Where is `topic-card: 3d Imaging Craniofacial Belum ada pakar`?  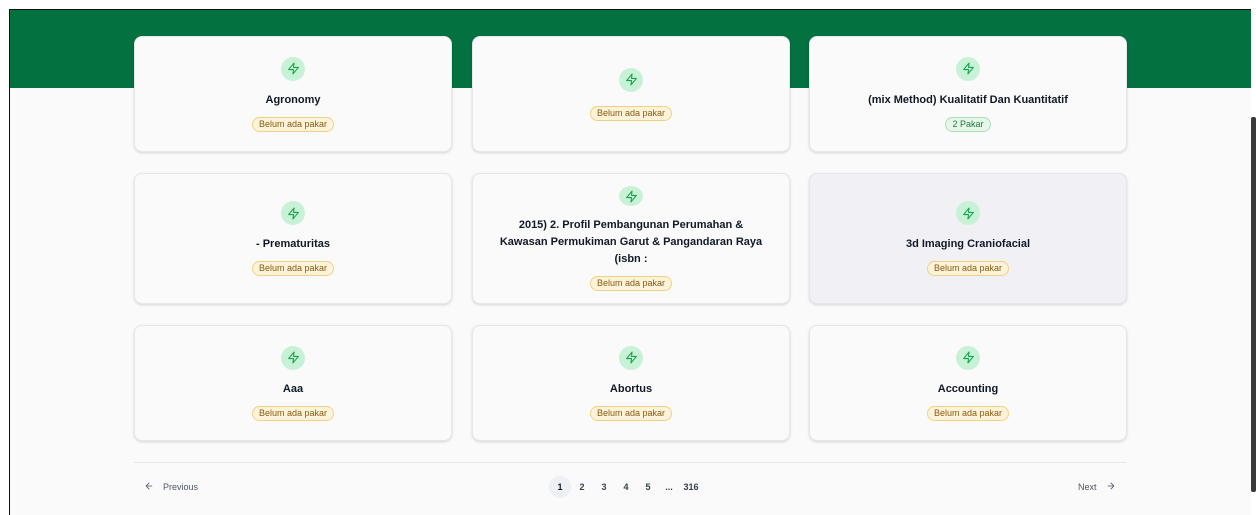 topic-card: 3d Imaging Craniofacial Belum ada pakar is located at coordinates (968, 238).